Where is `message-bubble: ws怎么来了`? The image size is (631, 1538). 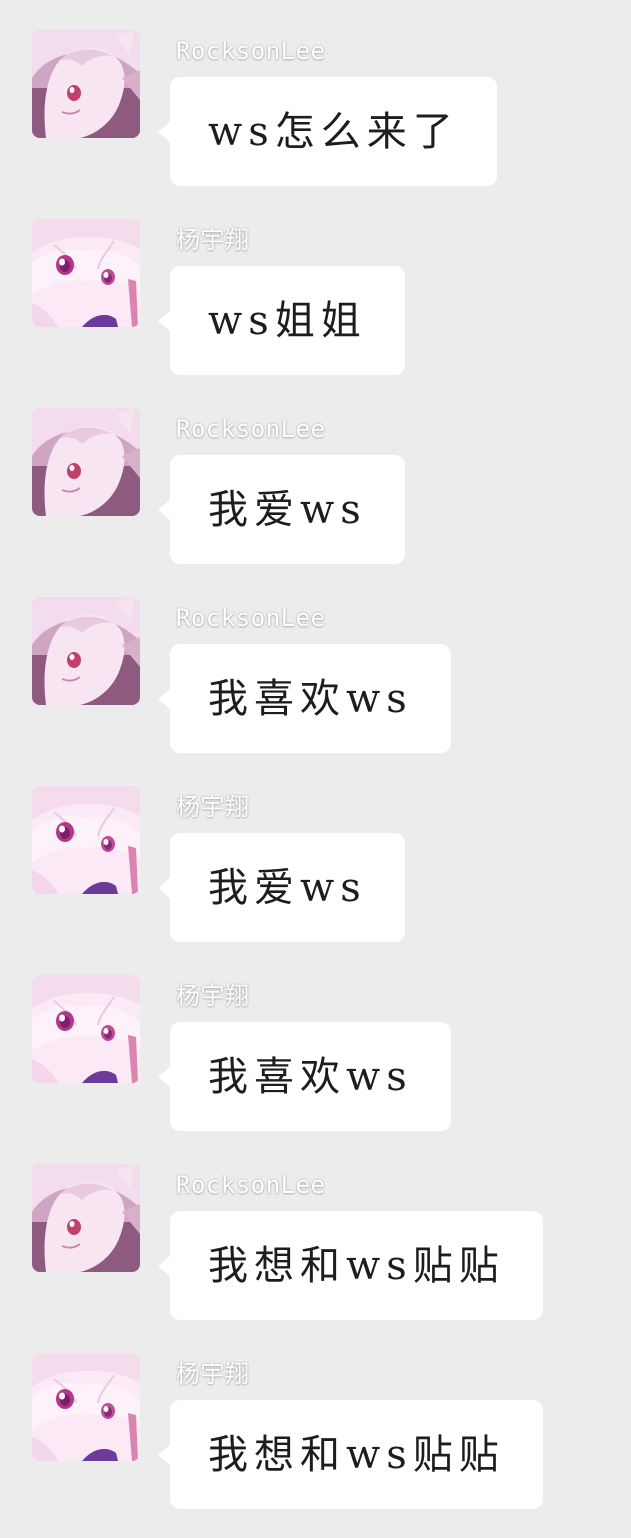
message-bubble: ws怎么来了 is located at coordinates (327, 131).